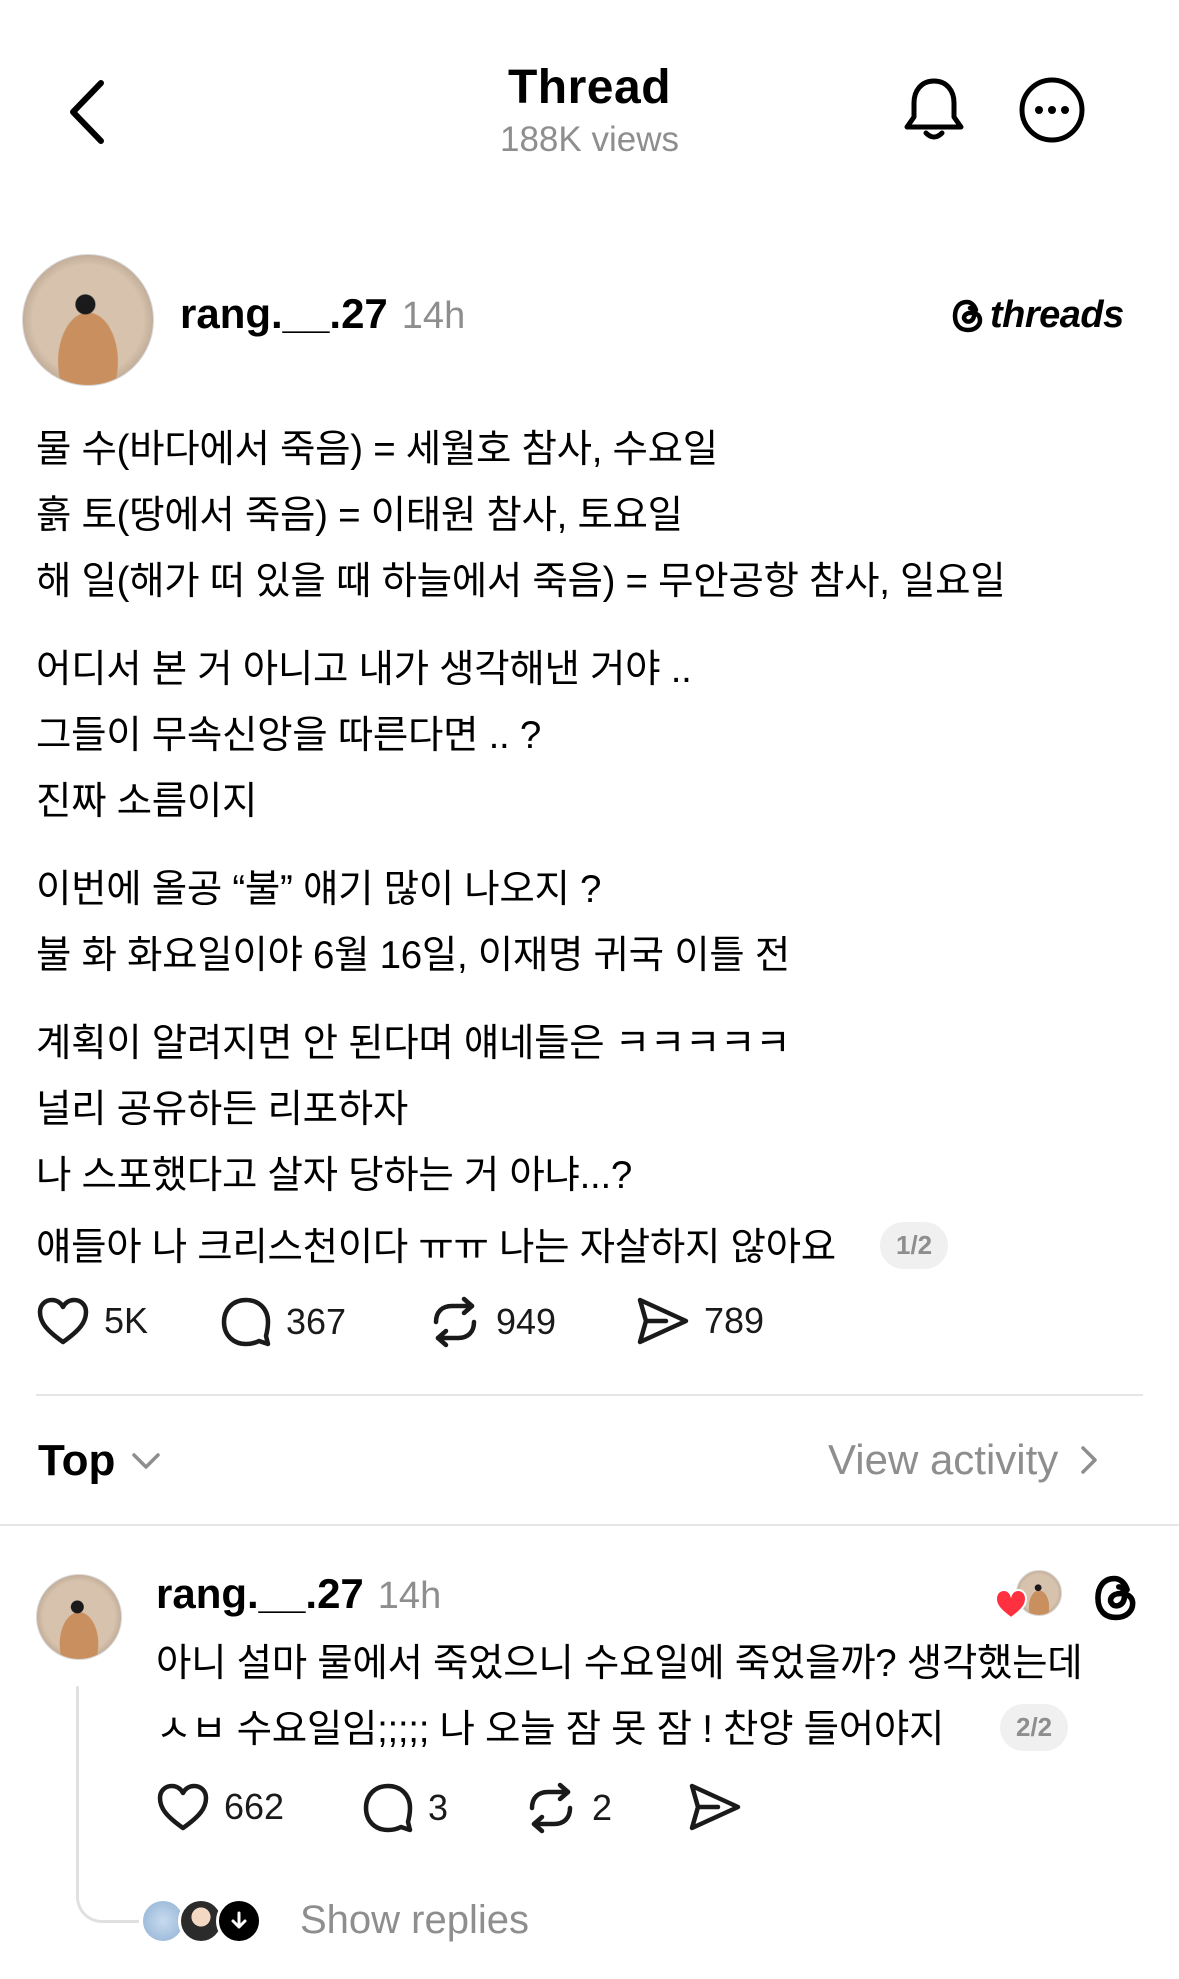 The image size is (1179, 1979). I want to click on reply-repost-count: 2, so click(602, 1807).